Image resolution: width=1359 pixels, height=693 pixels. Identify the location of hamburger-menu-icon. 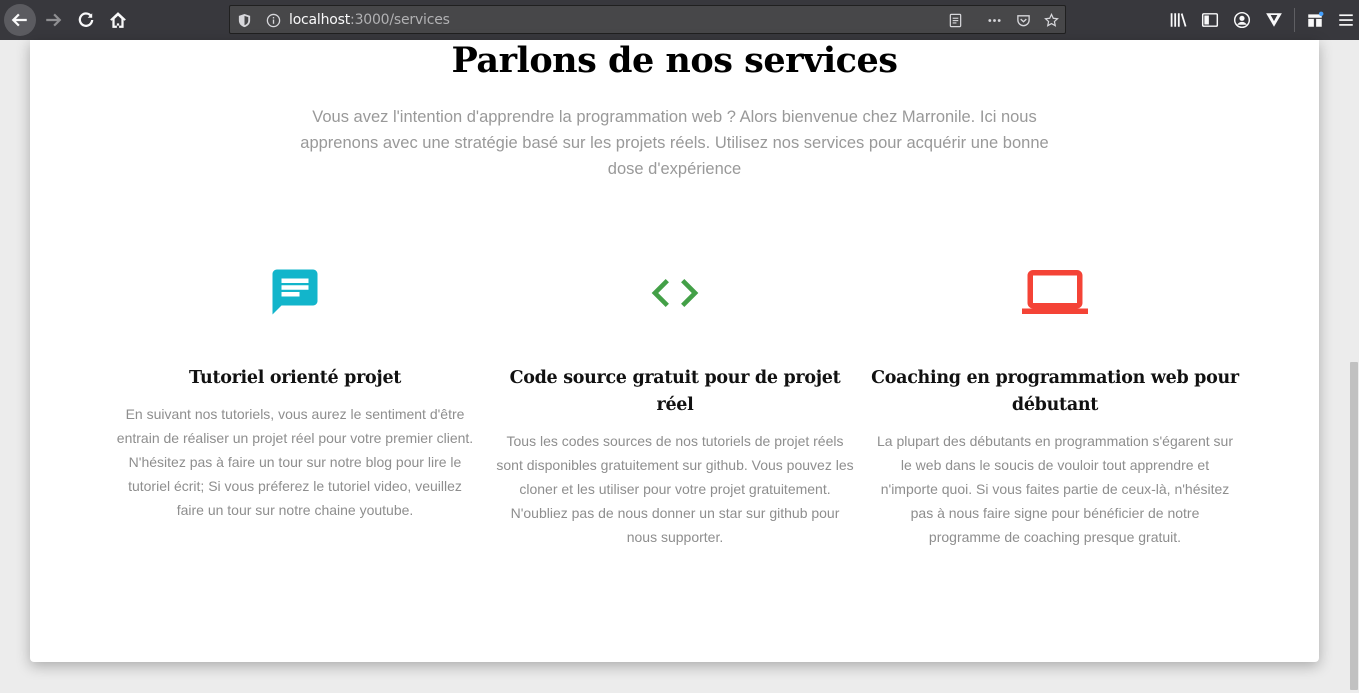
(1346, 20).